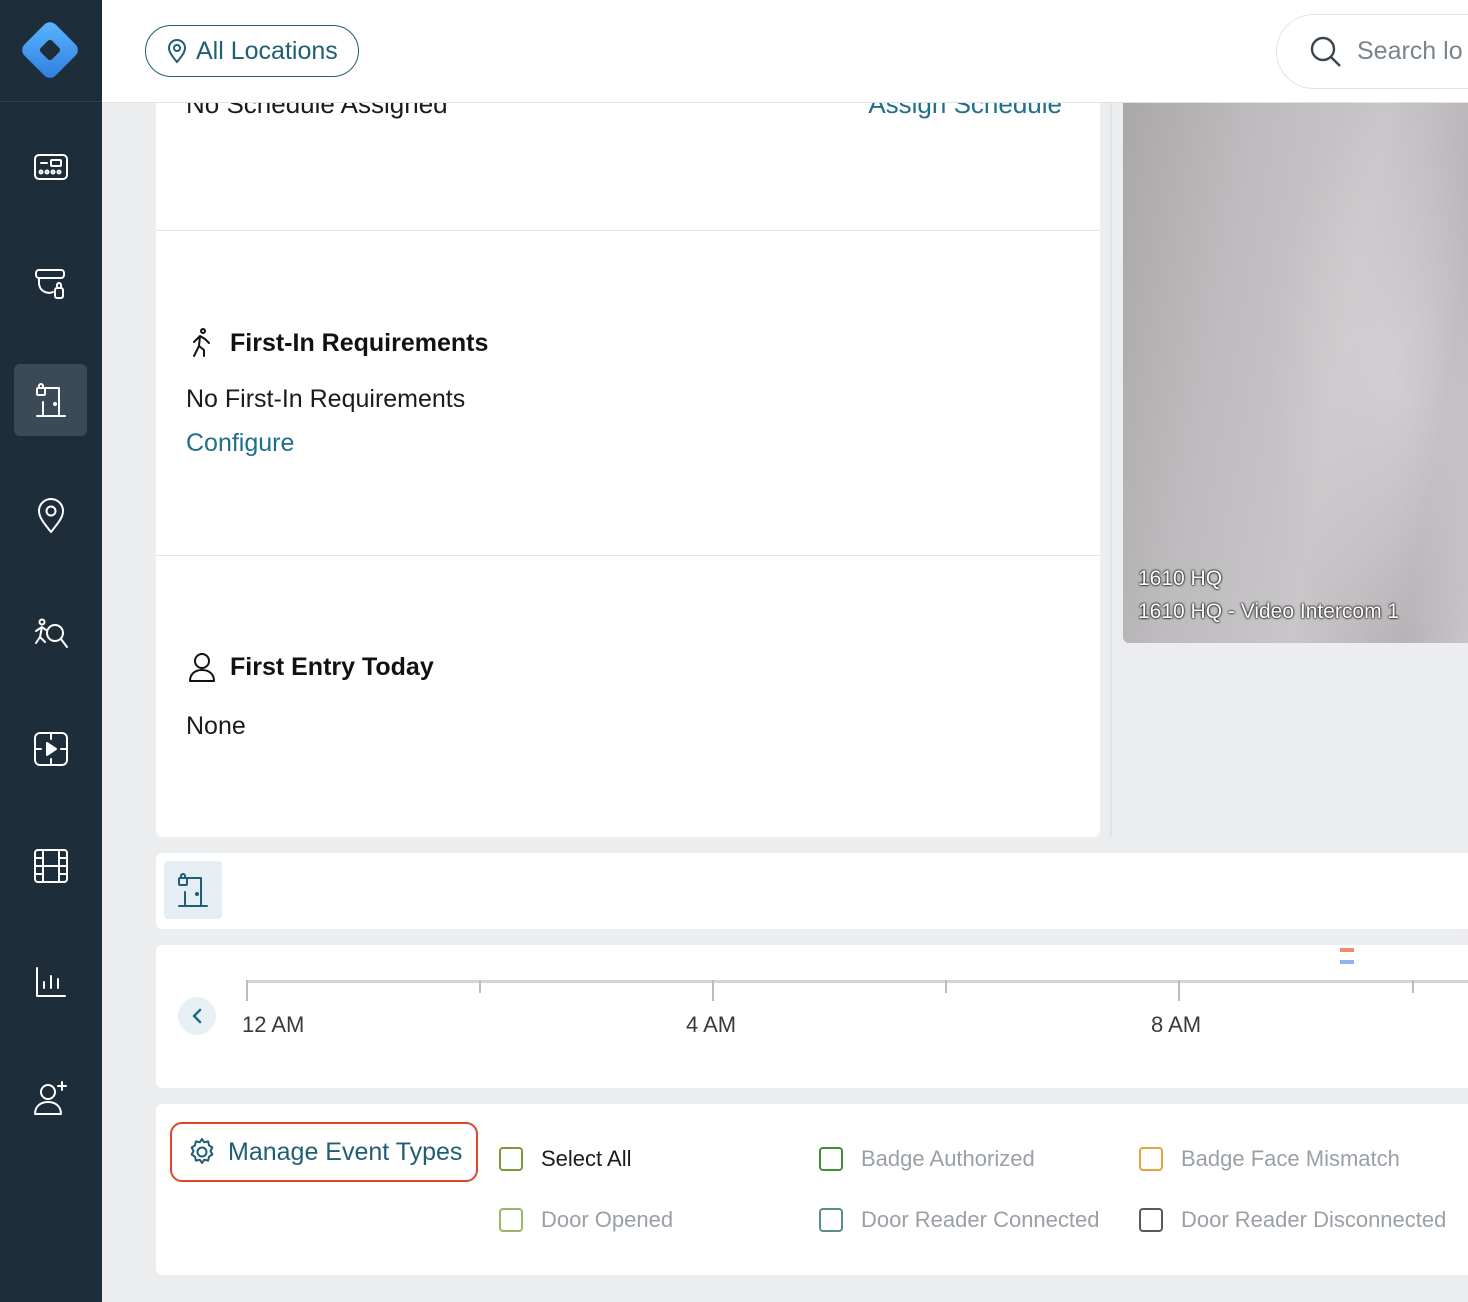 This screenshot has width=1468, height=1302. Describe the element at coordinates (785, 51) in the screenshot. I see `top-header: All Locations` at that location.